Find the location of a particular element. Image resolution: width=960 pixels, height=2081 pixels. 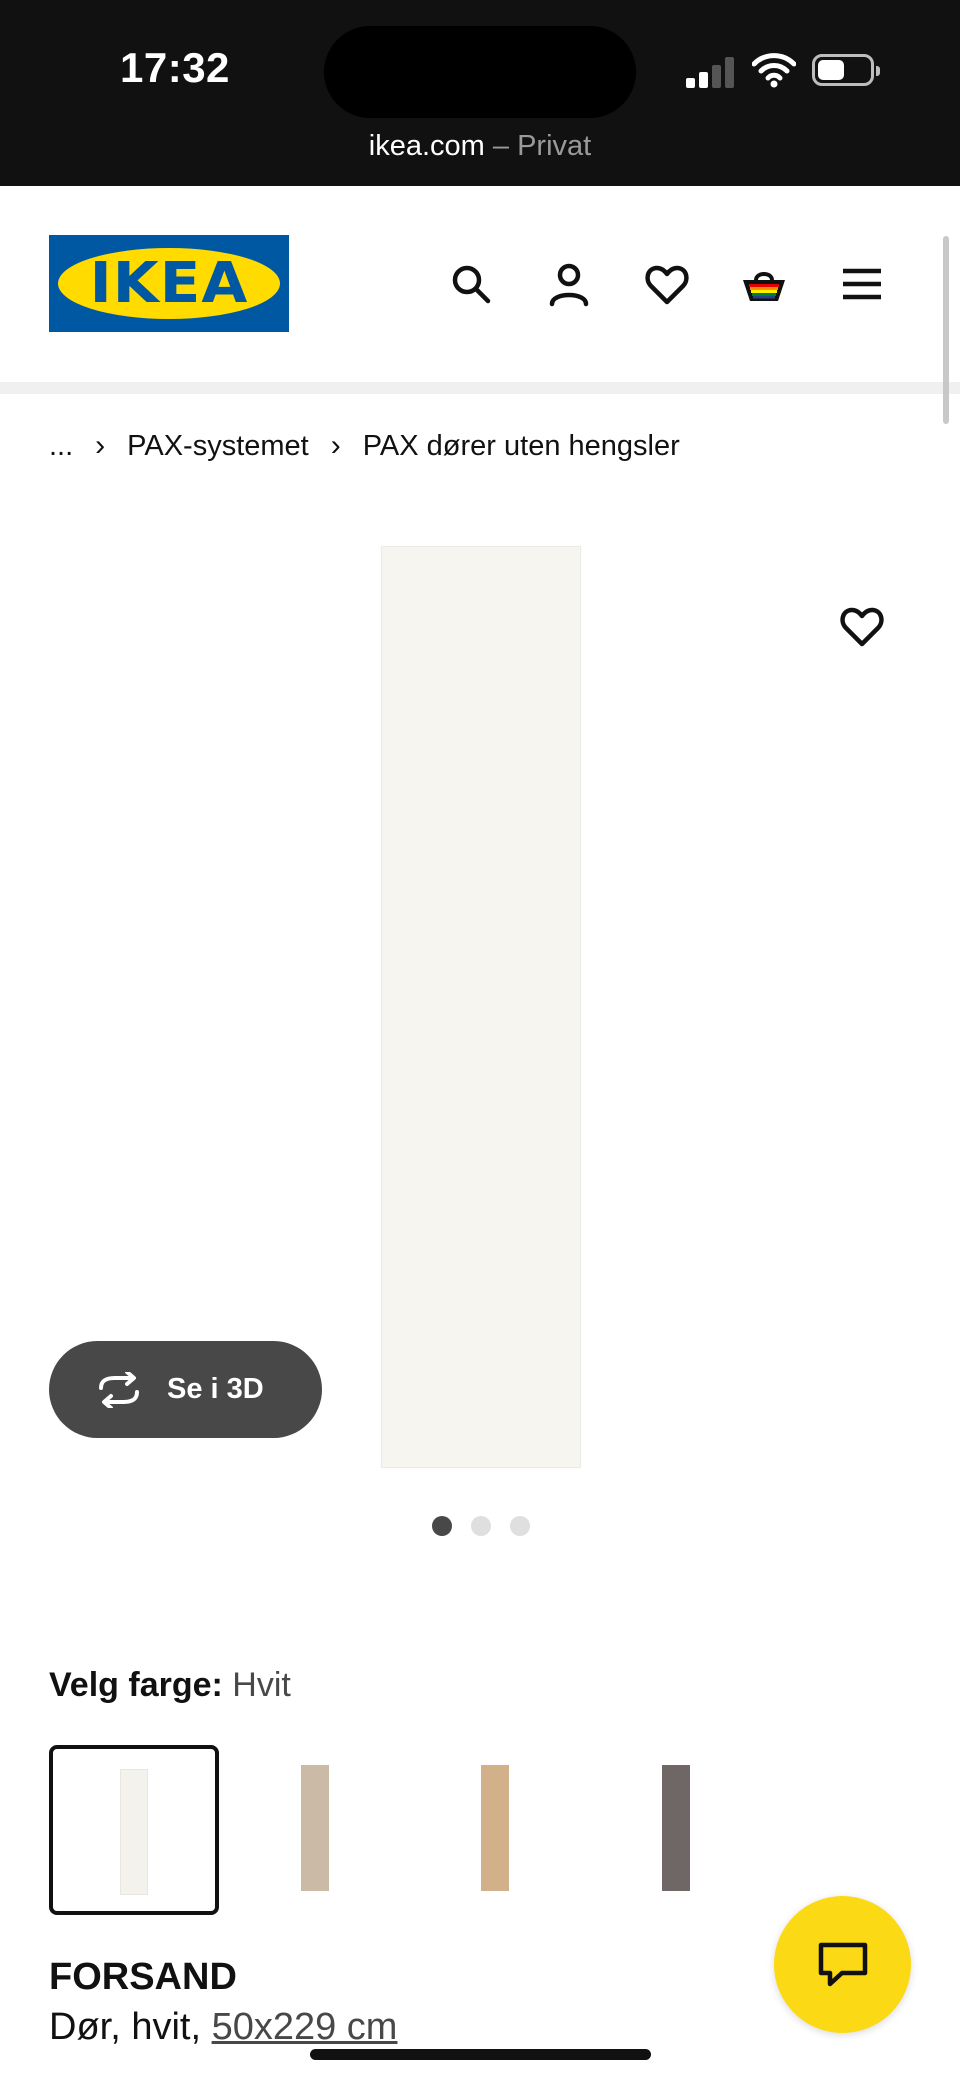

cart-icon is located at coordinates (764, 284).